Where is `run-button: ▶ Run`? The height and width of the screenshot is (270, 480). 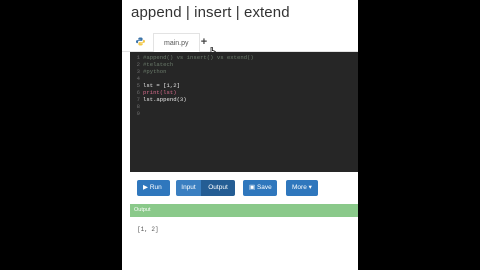
run-button: ▶ Run is located at coordinates (153, 188).